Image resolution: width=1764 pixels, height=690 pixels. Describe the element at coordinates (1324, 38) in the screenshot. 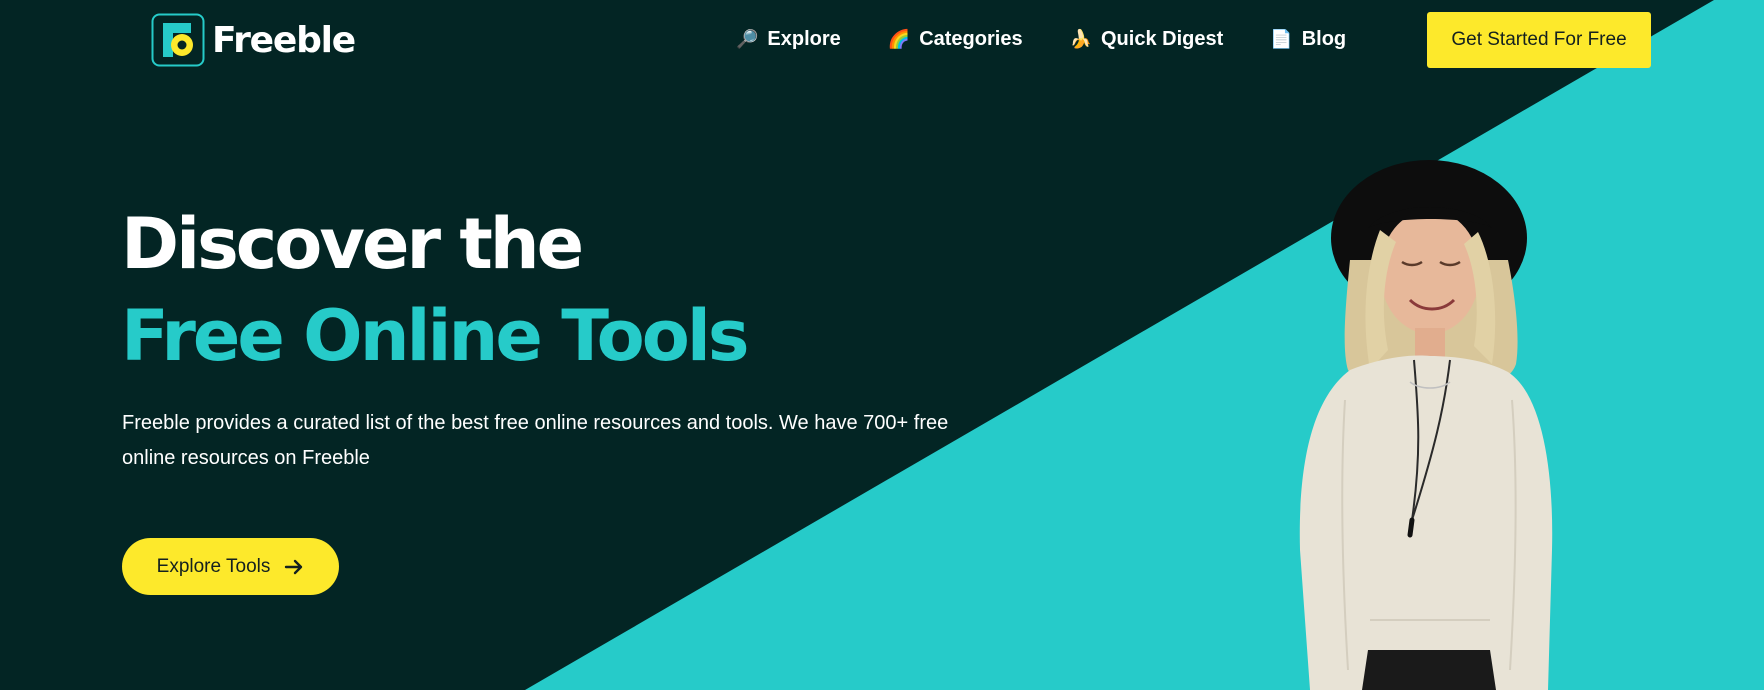

I see `nav-item-label: Blog` at that location.